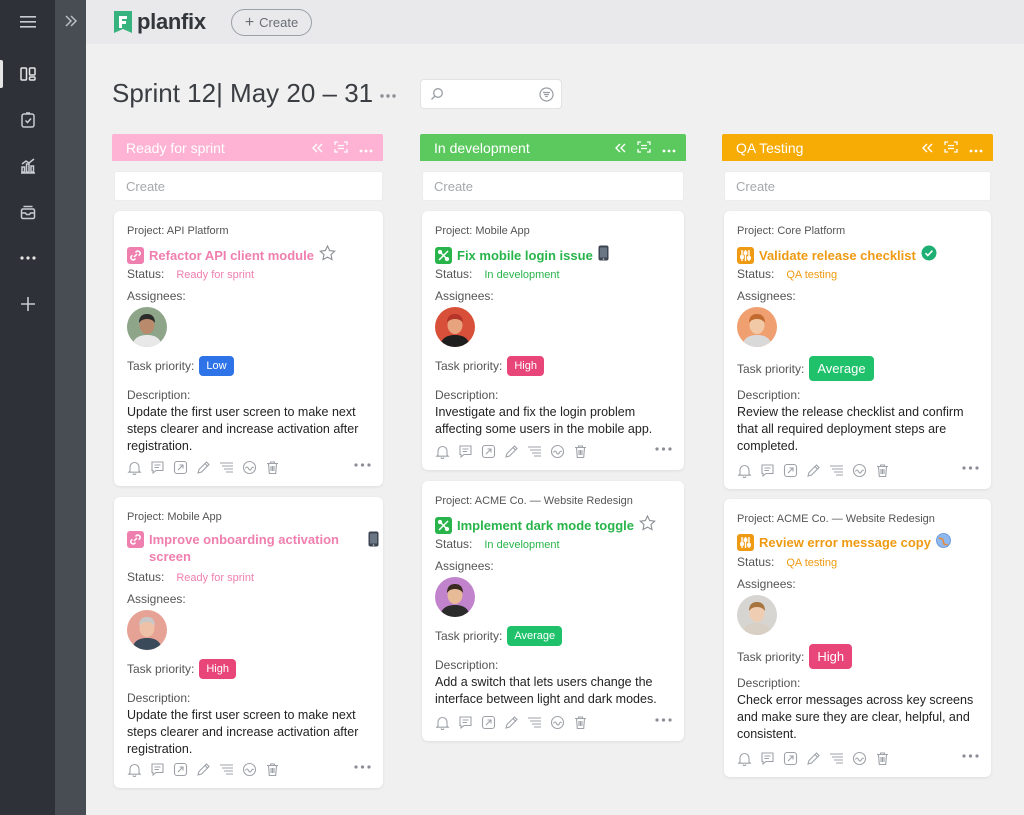 The width and height of the screenshot is (1024, 815). I want to click on page-options-icon, so click(388, 95).